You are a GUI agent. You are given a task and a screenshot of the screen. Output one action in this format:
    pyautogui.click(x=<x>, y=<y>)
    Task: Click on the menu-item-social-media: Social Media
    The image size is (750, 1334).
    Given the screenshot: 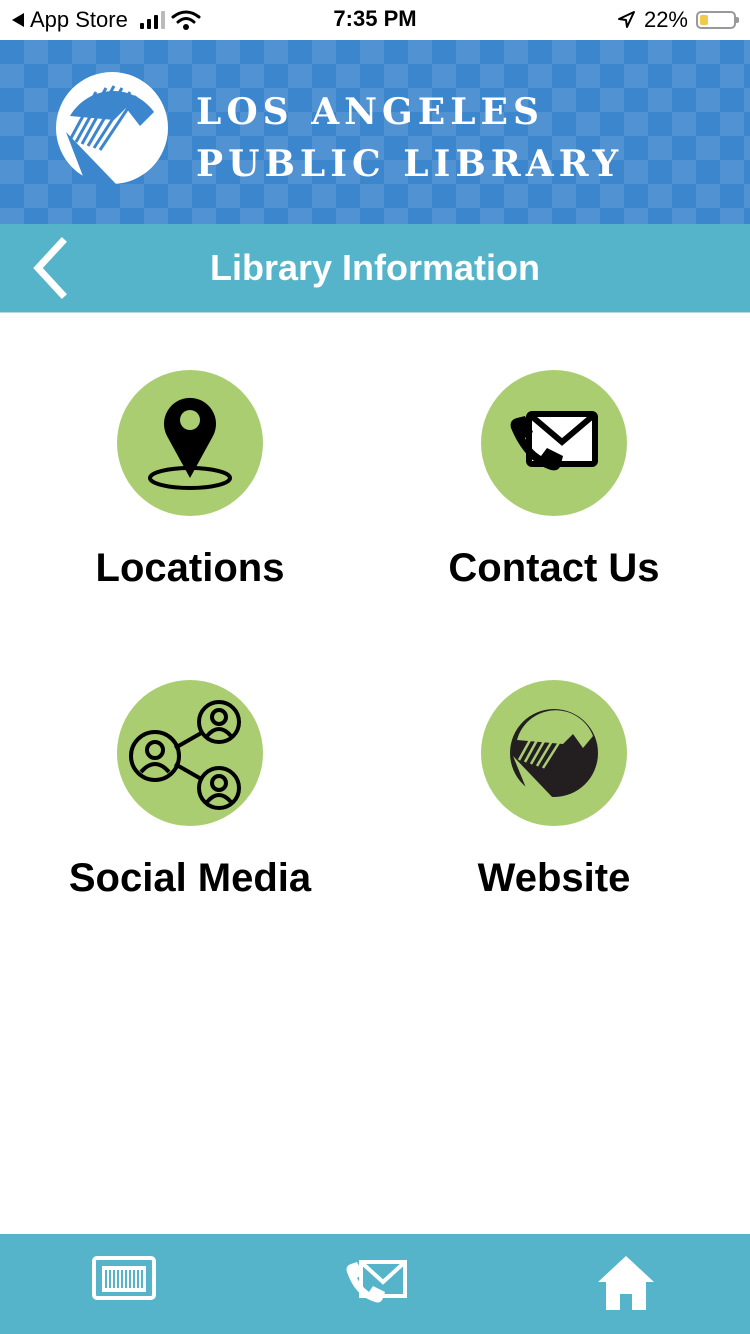 What is the action you would take?
    pyautogui.click(x=190, y=810)
    